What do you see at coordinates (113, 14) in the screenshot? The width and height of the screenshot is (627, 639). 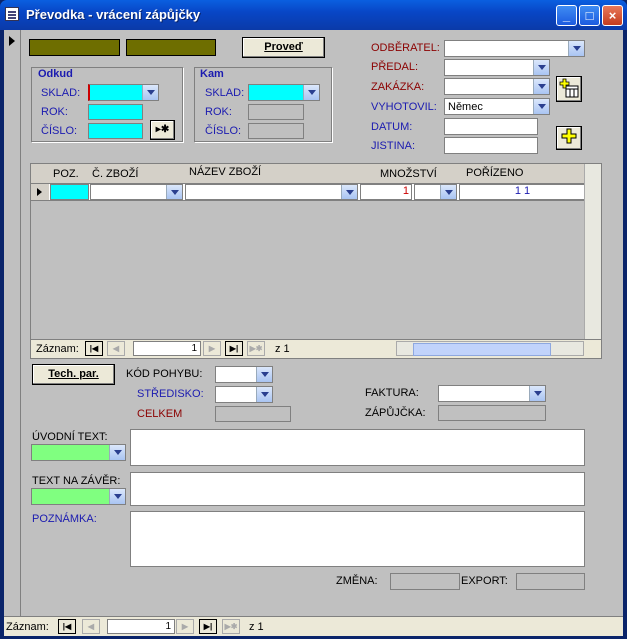 I see `window-title: Převodka - vrácení zápůjčky` at bounding box center [113, 14].